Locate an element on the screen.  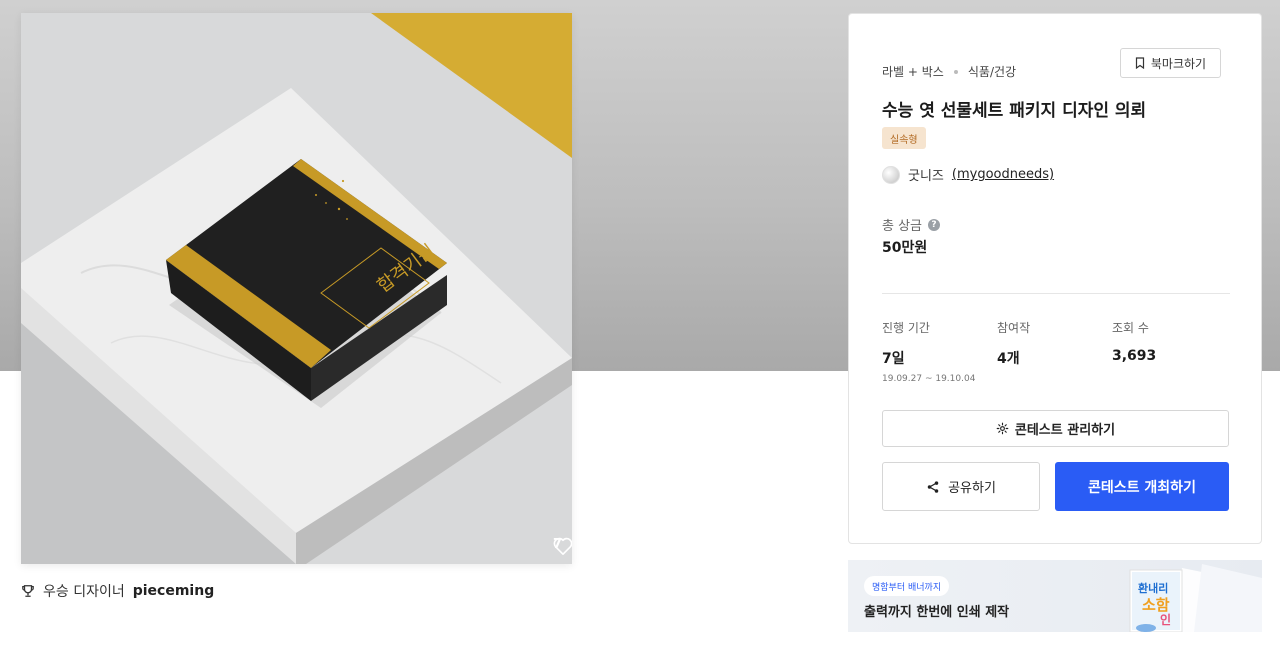
designer-prefix: 우승 디자이너 is located at coordinates (84, 592).